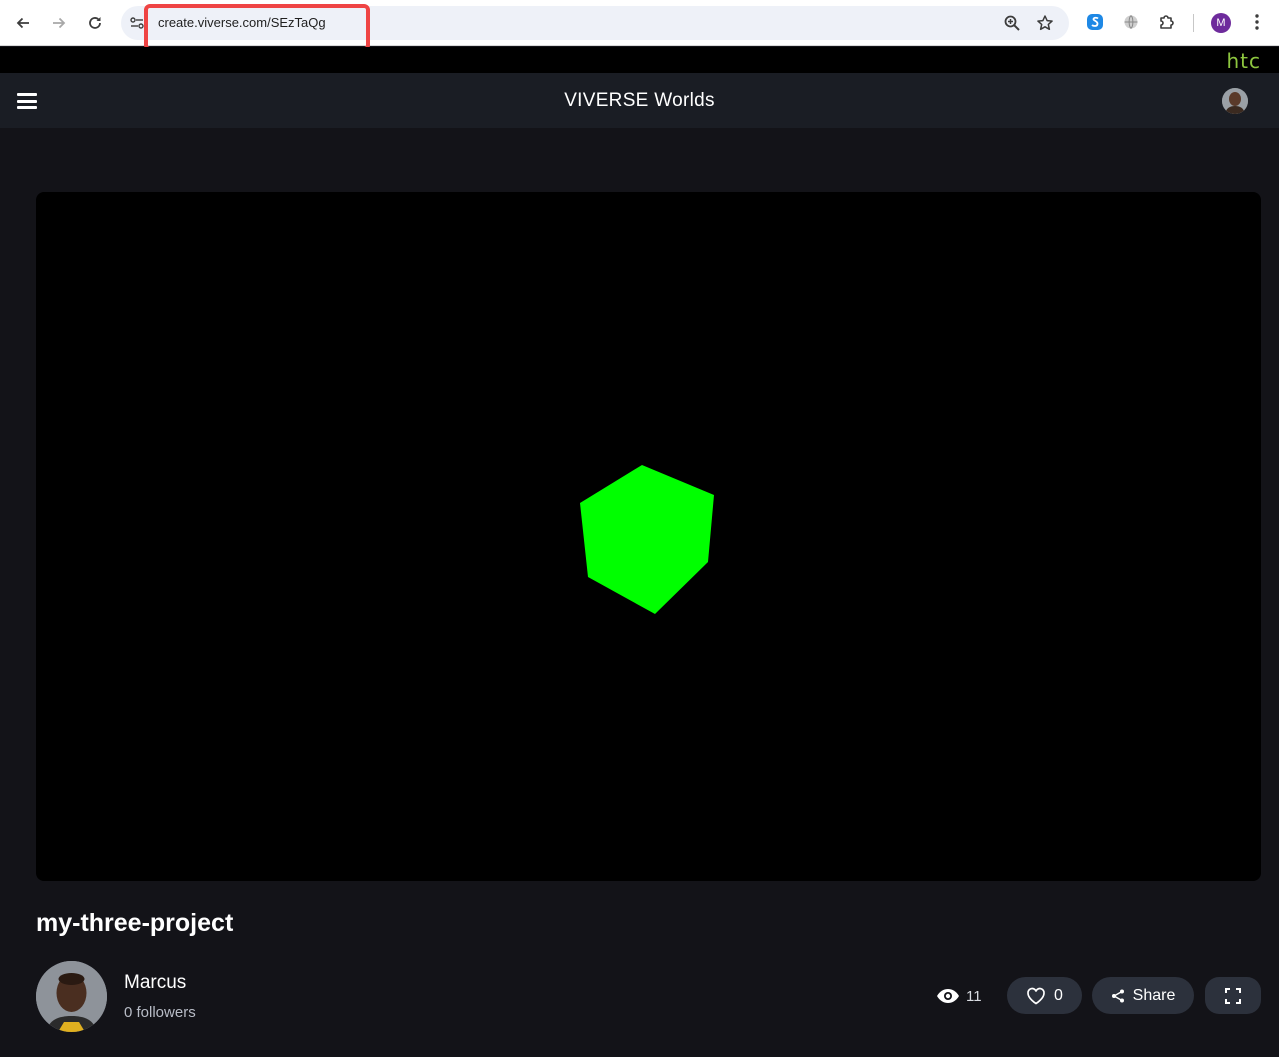 This screenshot has width=1279, height=1057. I want to click on green-cube, so click(647, 539).